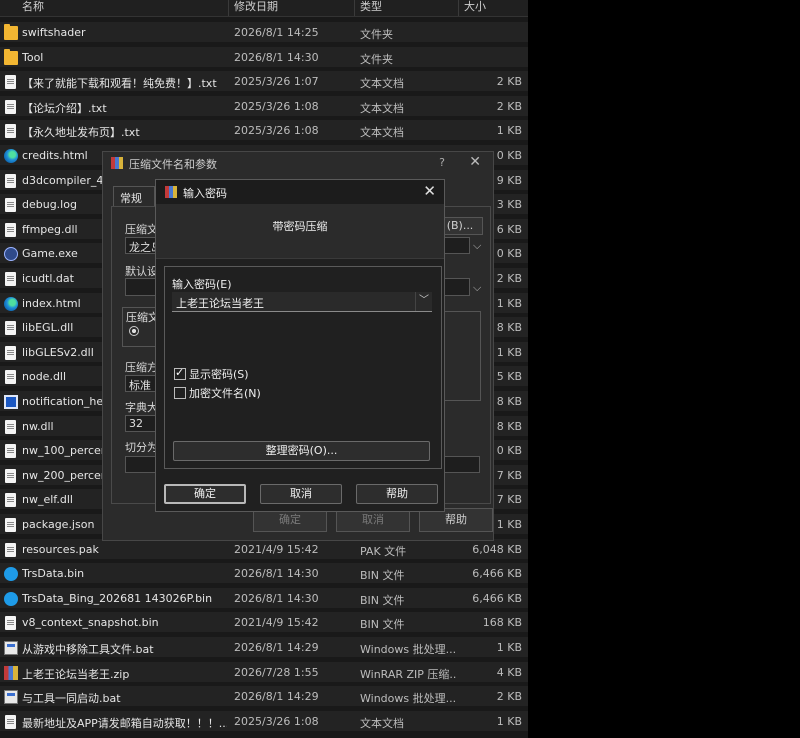  I want to click on help-icon: ?, so click(442, 162).